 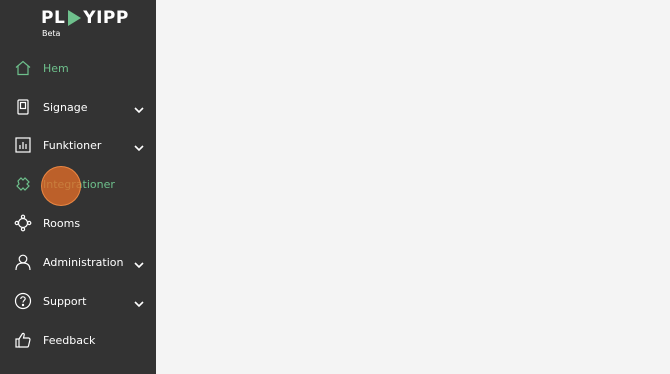 I want to click on sidebar-item-hem: Hem, so click(x=78, y=68).